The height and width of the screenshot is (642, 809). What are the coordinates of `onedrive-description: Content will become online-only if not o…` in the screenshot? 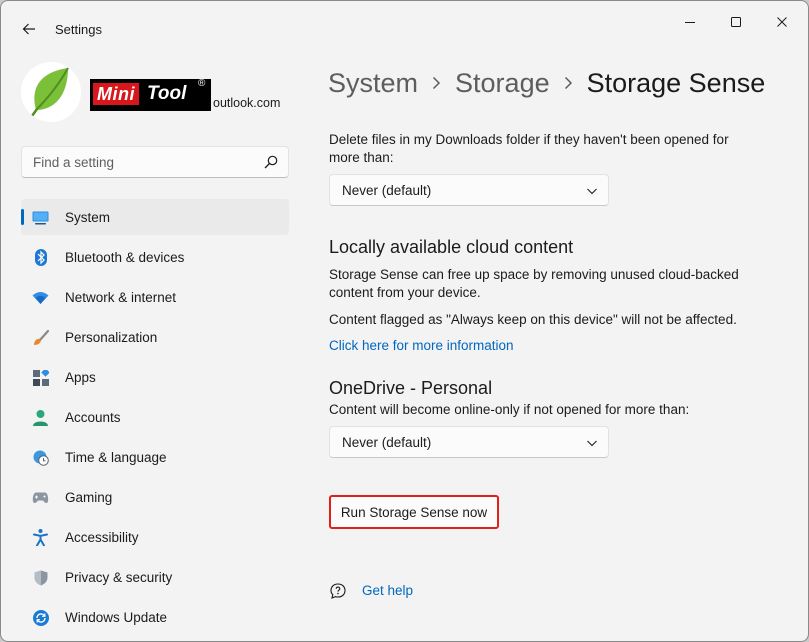 It's located at (509, 409).